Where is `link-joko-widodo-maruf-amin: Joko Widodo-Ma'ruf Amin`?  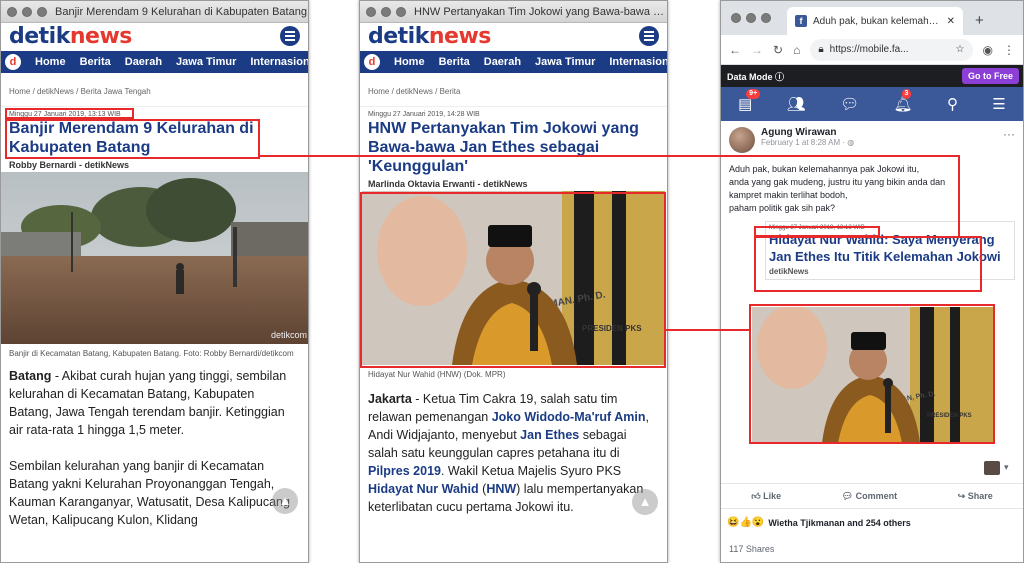
link-joko-widodo-maruf-amin: Joko Widodo-Ma'ruf Amin is located at coordinates (569, 417).